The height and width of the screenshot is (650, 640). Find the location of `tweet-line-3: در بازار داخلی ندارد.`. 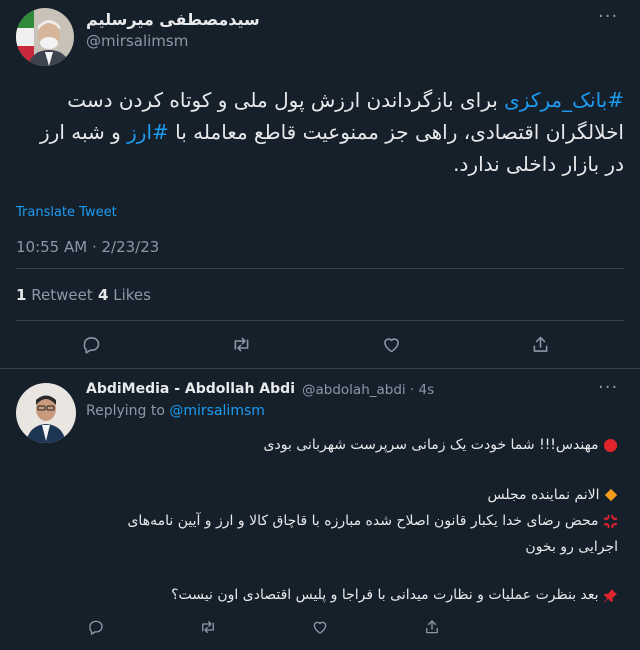

tweet-line-3: در بازار داخلی ندارد. is located at coordinates (538, 164).